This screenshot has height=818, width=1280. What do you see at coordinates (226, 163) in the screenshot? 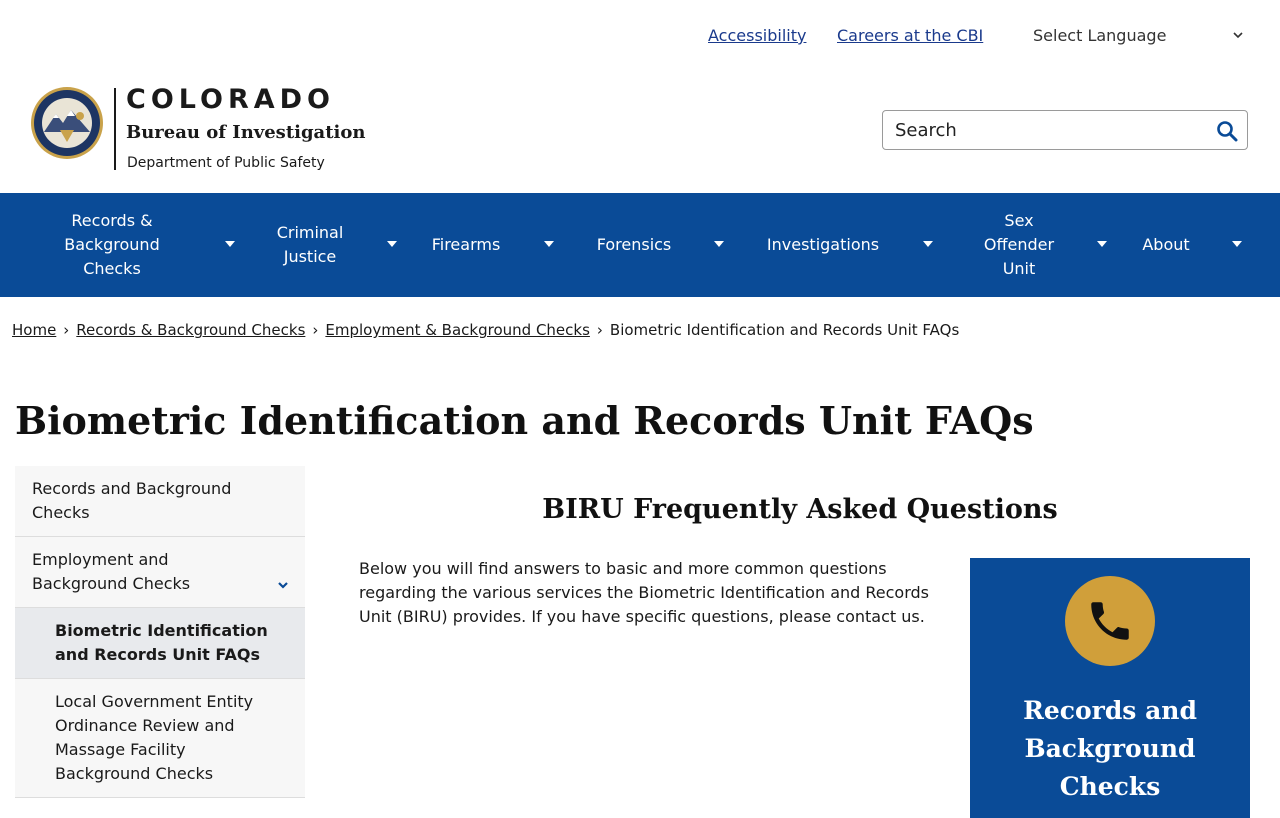
I see `logo-department-text: Department of Public Safety` at bounding box center [226, 163].